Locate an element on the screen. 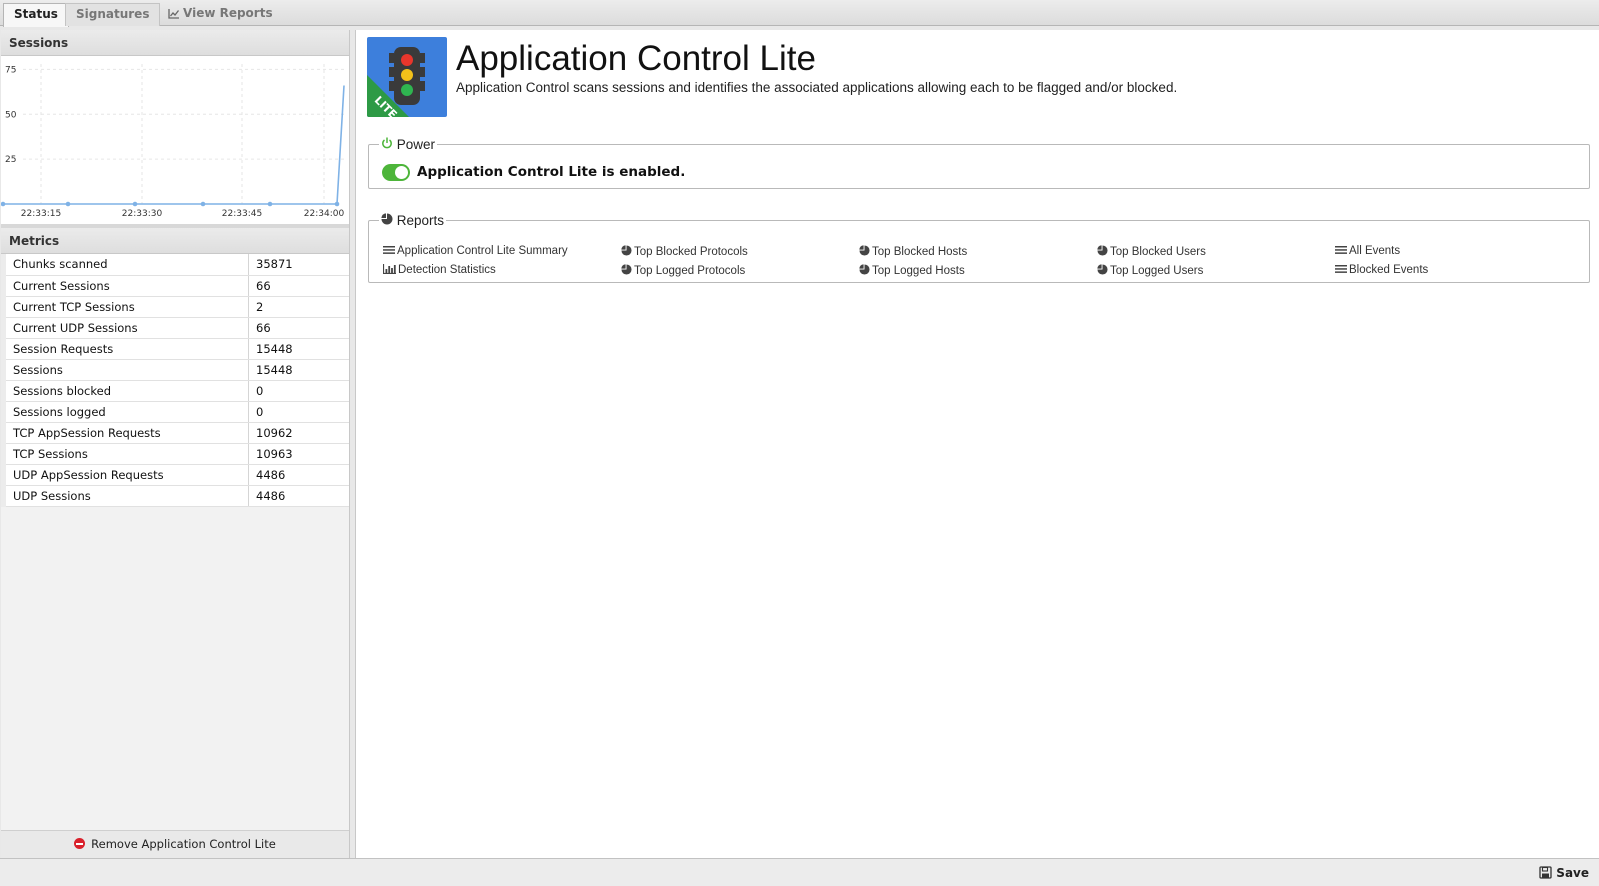  power-legend-label: Power is located at coordinates (416, 144).